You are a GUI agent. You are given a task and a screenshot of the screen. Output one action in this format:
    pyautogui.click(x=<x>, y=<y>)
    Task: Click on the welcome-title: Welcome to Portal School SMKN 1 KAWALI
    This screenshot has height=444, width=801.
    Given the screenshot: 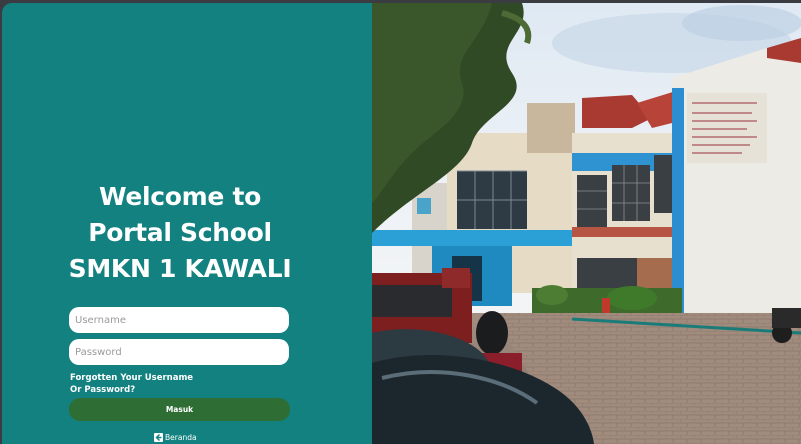 What is the action you would take?
    pyautogui.click(x=180, y=233)
    